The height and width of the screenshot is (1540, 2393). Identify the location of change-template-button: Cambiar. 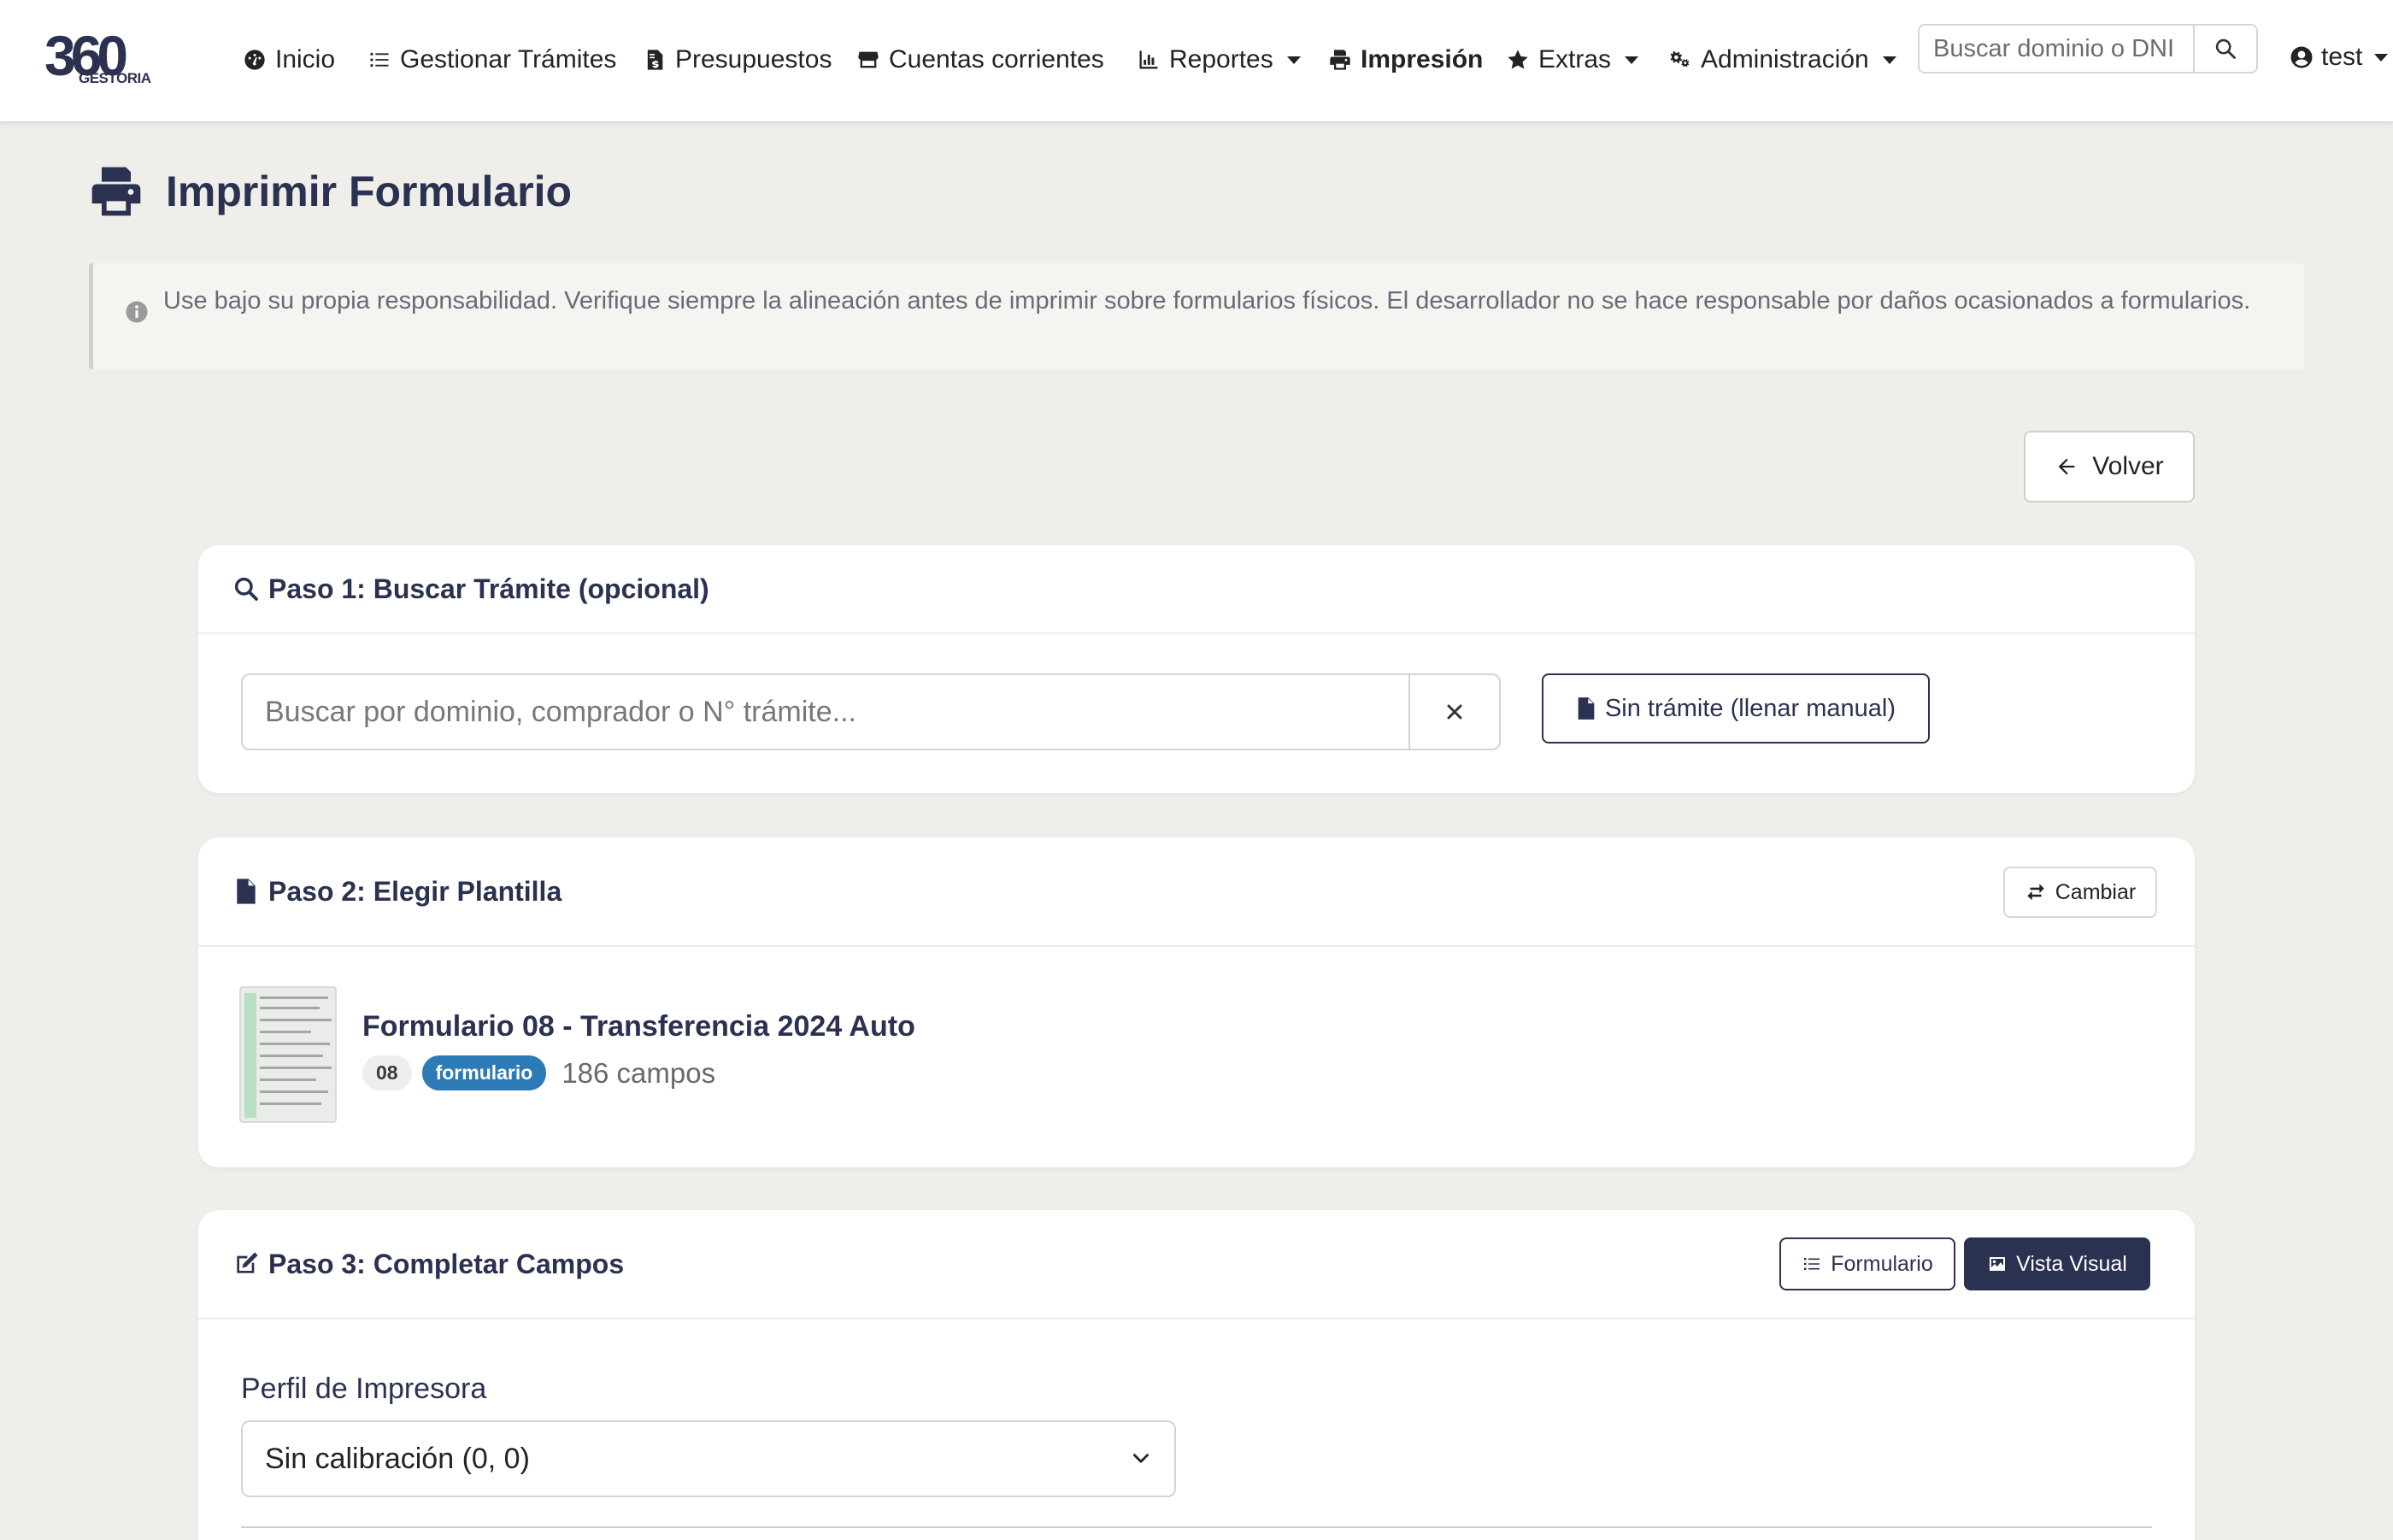
(2080, 892).